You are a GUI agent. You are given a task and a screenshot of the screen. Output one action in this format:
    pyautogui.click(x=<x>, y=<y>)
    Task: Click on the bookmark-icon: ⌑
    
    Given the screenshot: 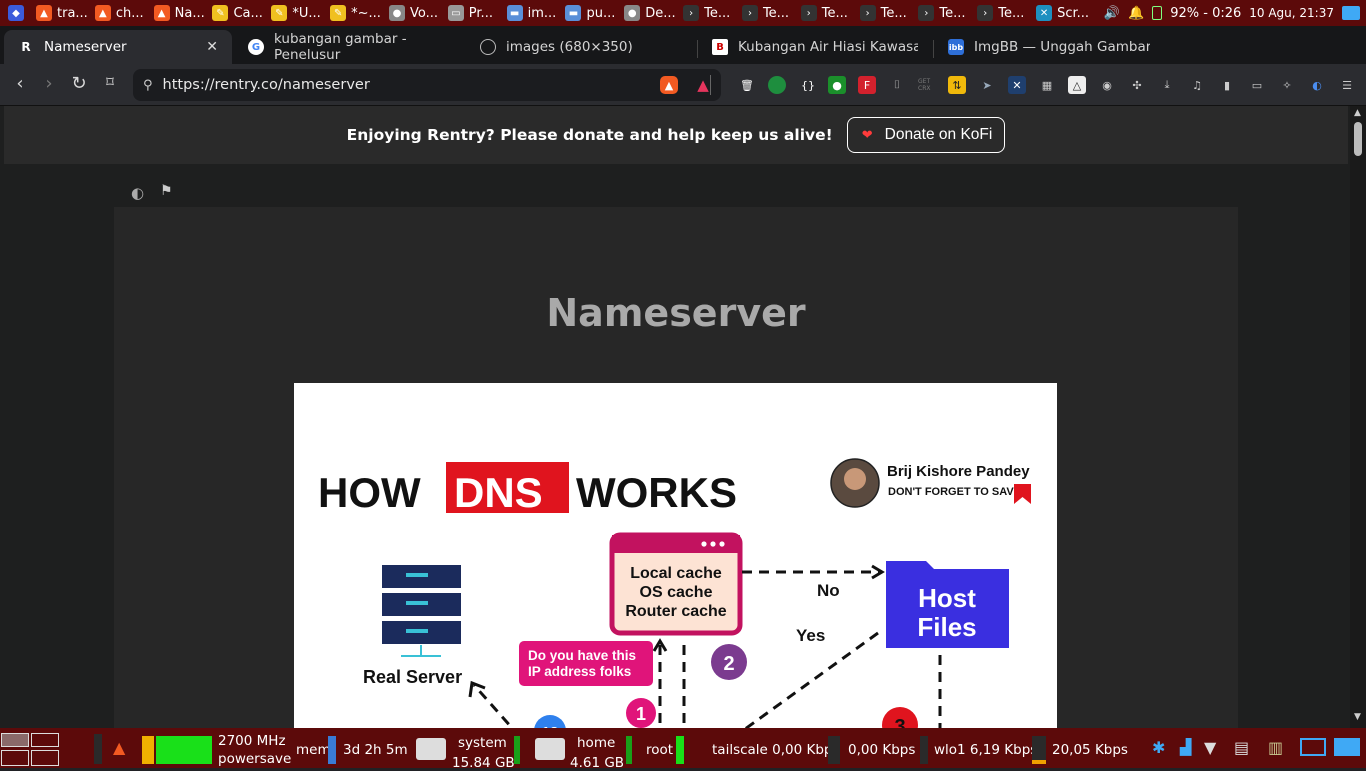 What is the action you would take?
    pyautogui.click(x=110, y=82)
    